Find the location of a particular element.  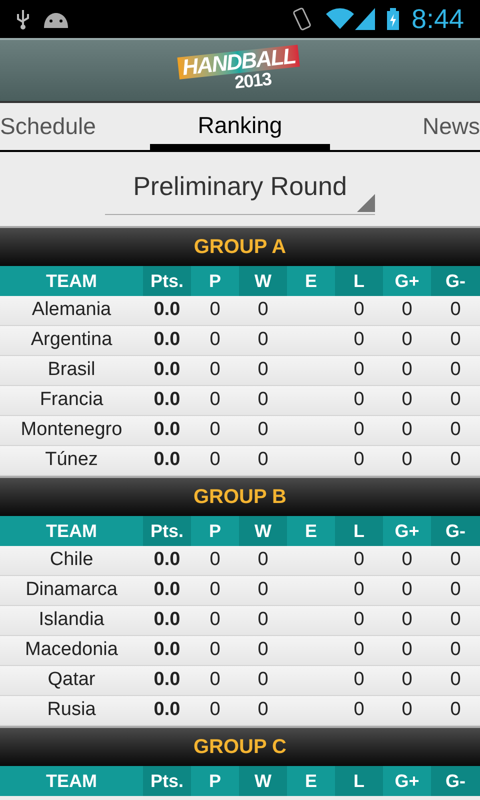

team-name: Francia is located at coordinates (72, 400).